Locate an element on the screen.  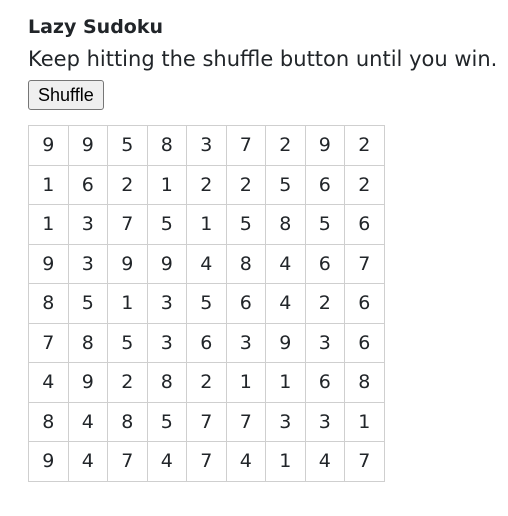
grid-row: 492821168 is located at coordinates (206, 382).